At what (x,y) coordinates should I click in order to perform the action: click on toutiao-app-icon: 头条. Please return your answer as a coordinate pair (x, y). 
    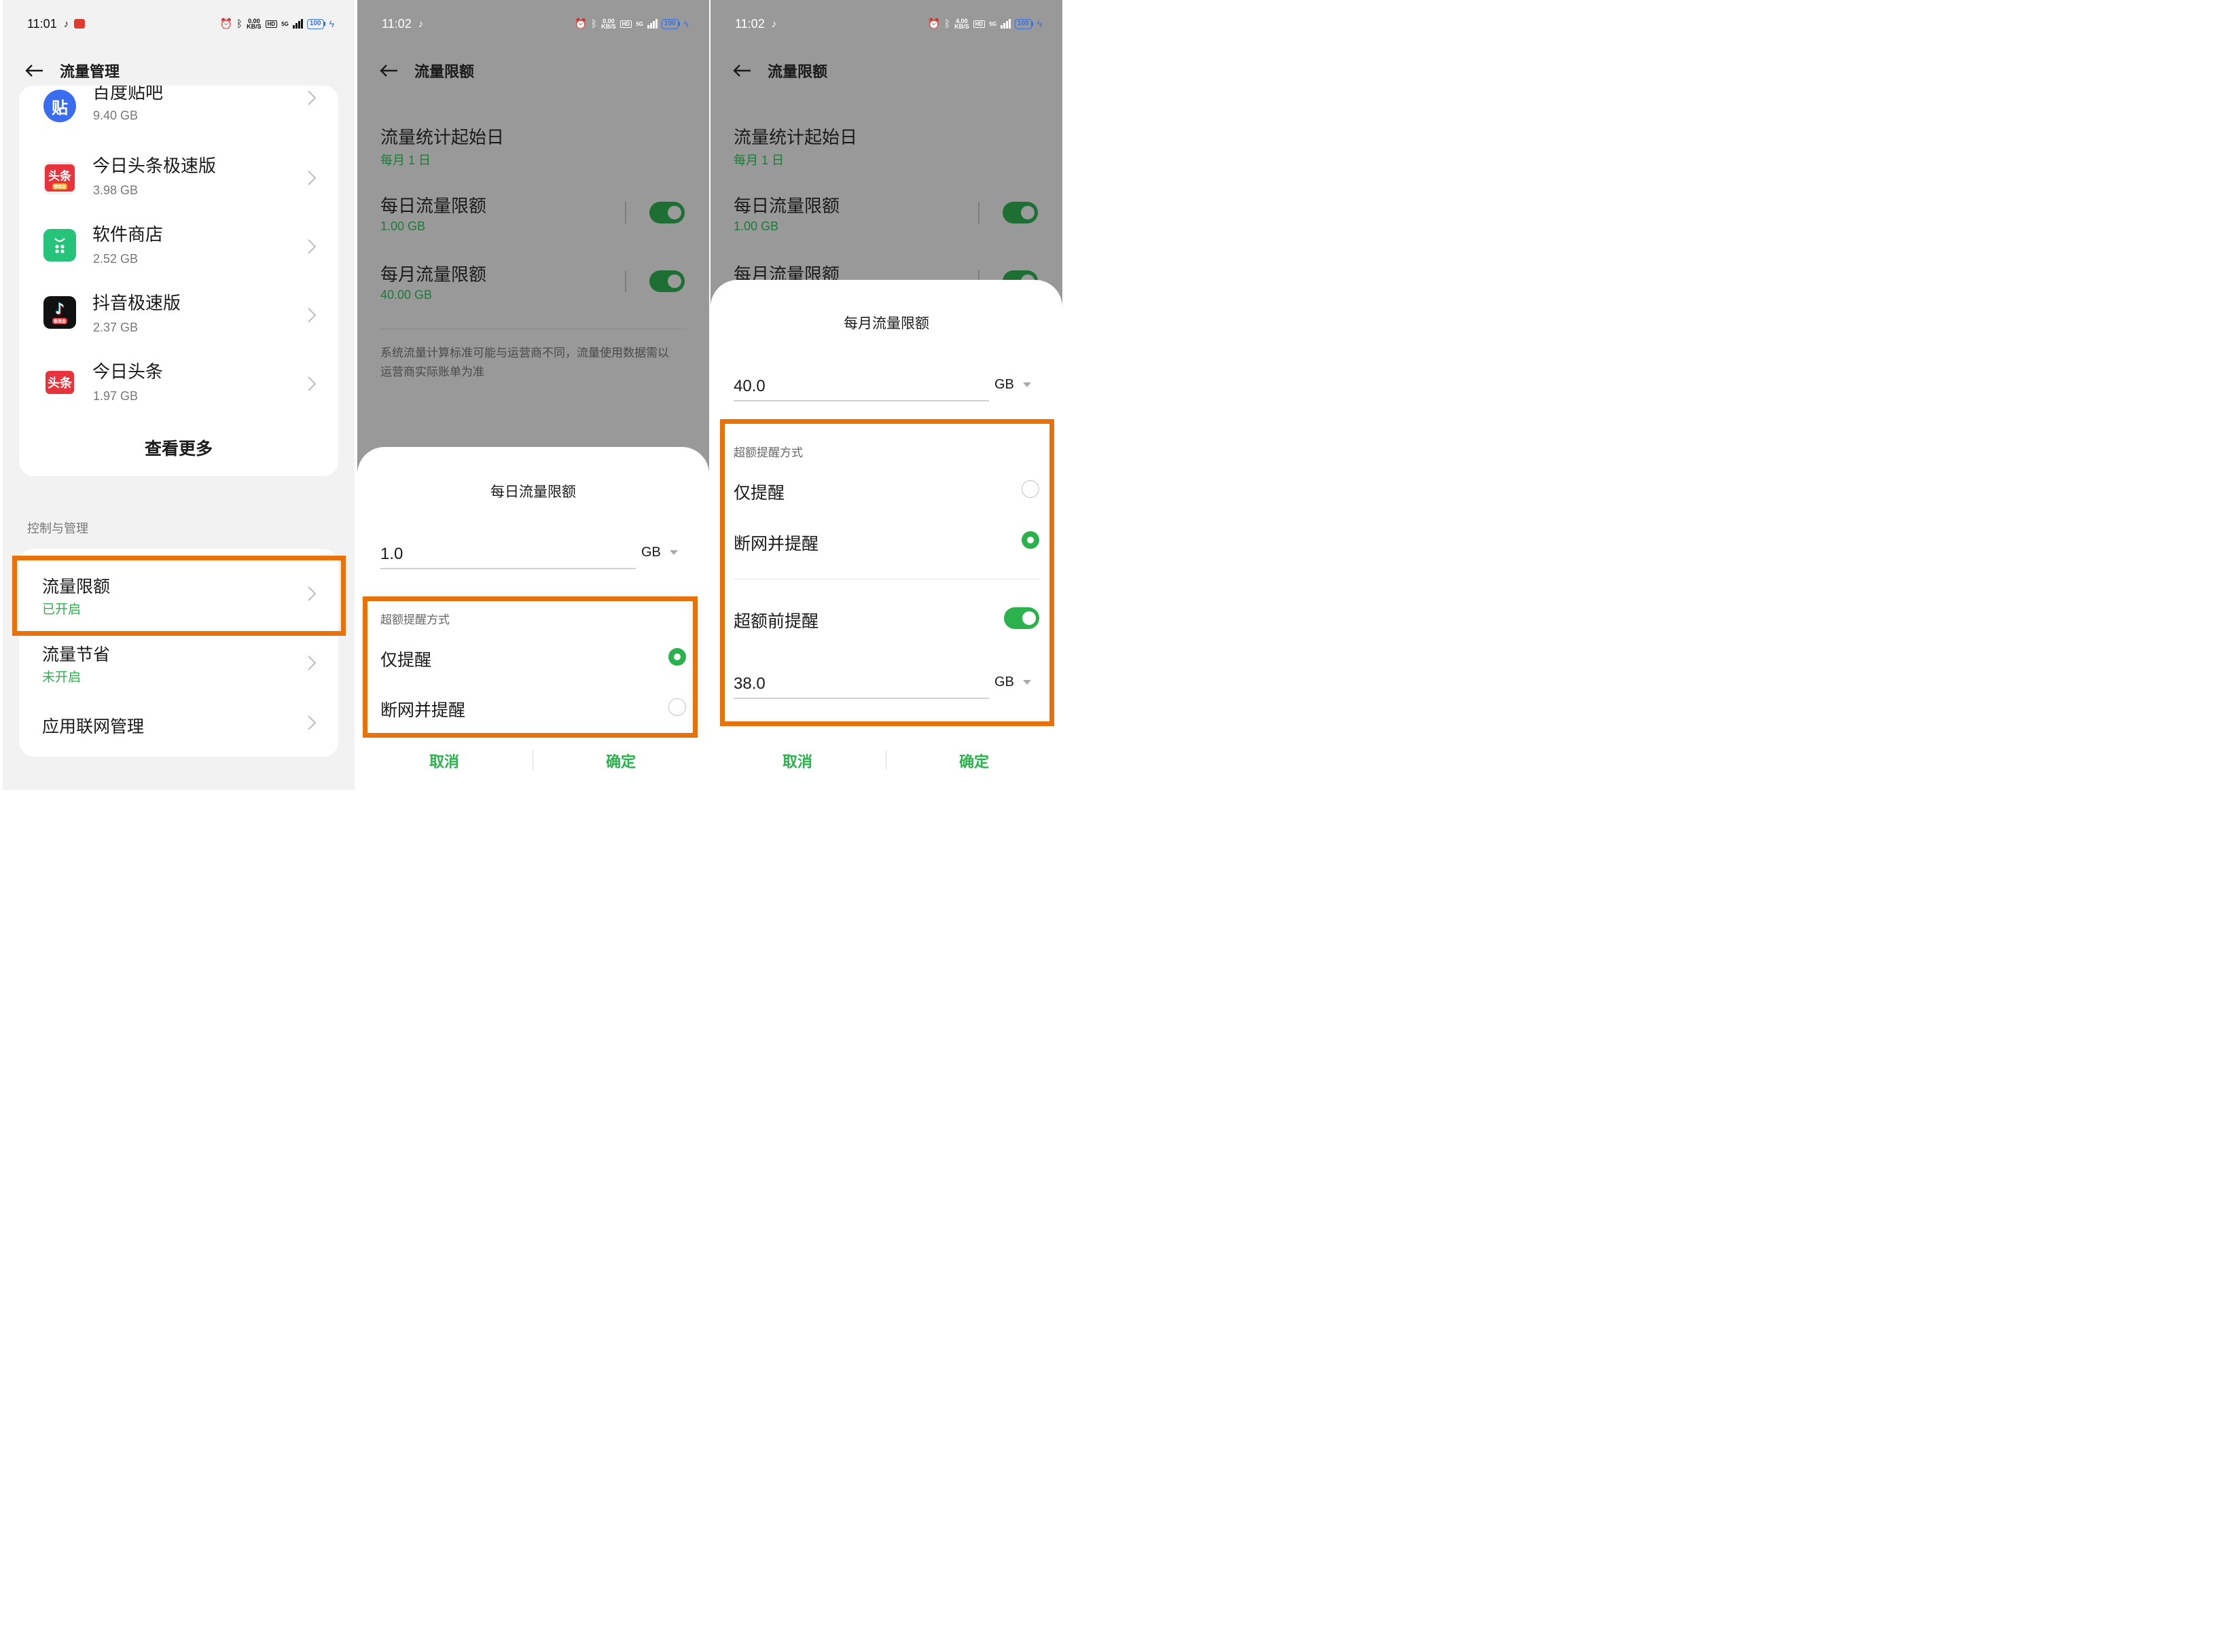
    Looking at the image, I should click on (59, 382).